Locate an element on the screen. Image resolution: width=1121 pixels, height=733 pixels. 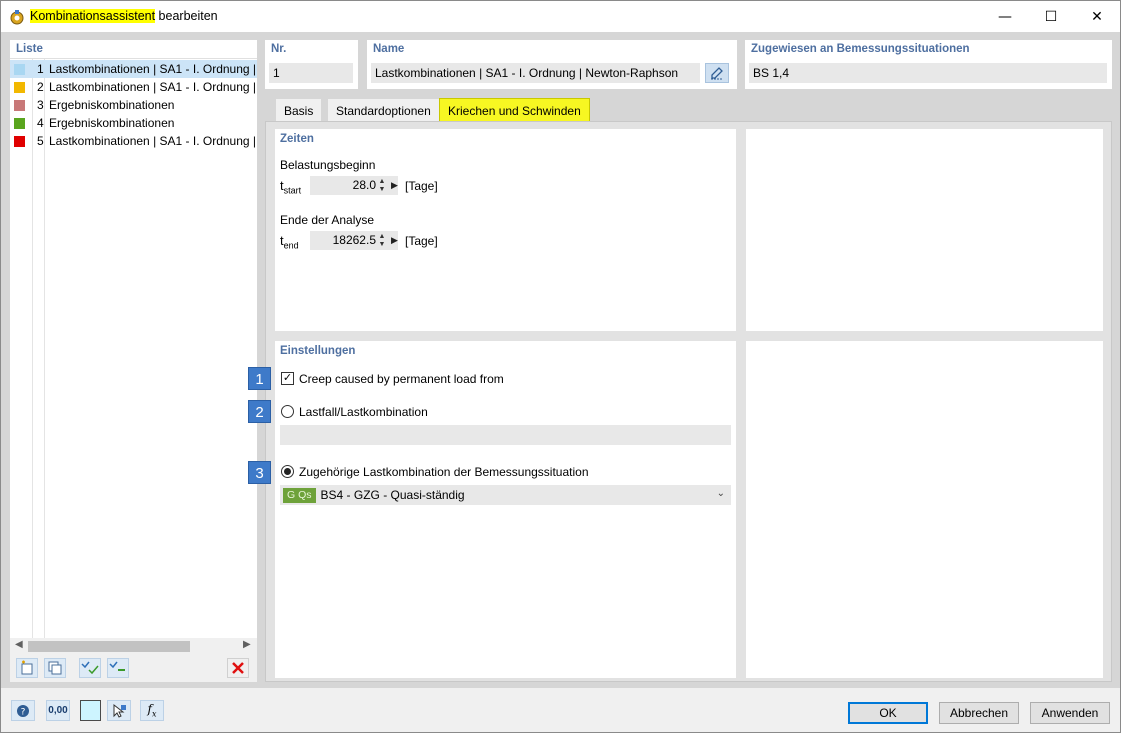
end-label: Ende der Analyse is located at coordinates (327, 220).